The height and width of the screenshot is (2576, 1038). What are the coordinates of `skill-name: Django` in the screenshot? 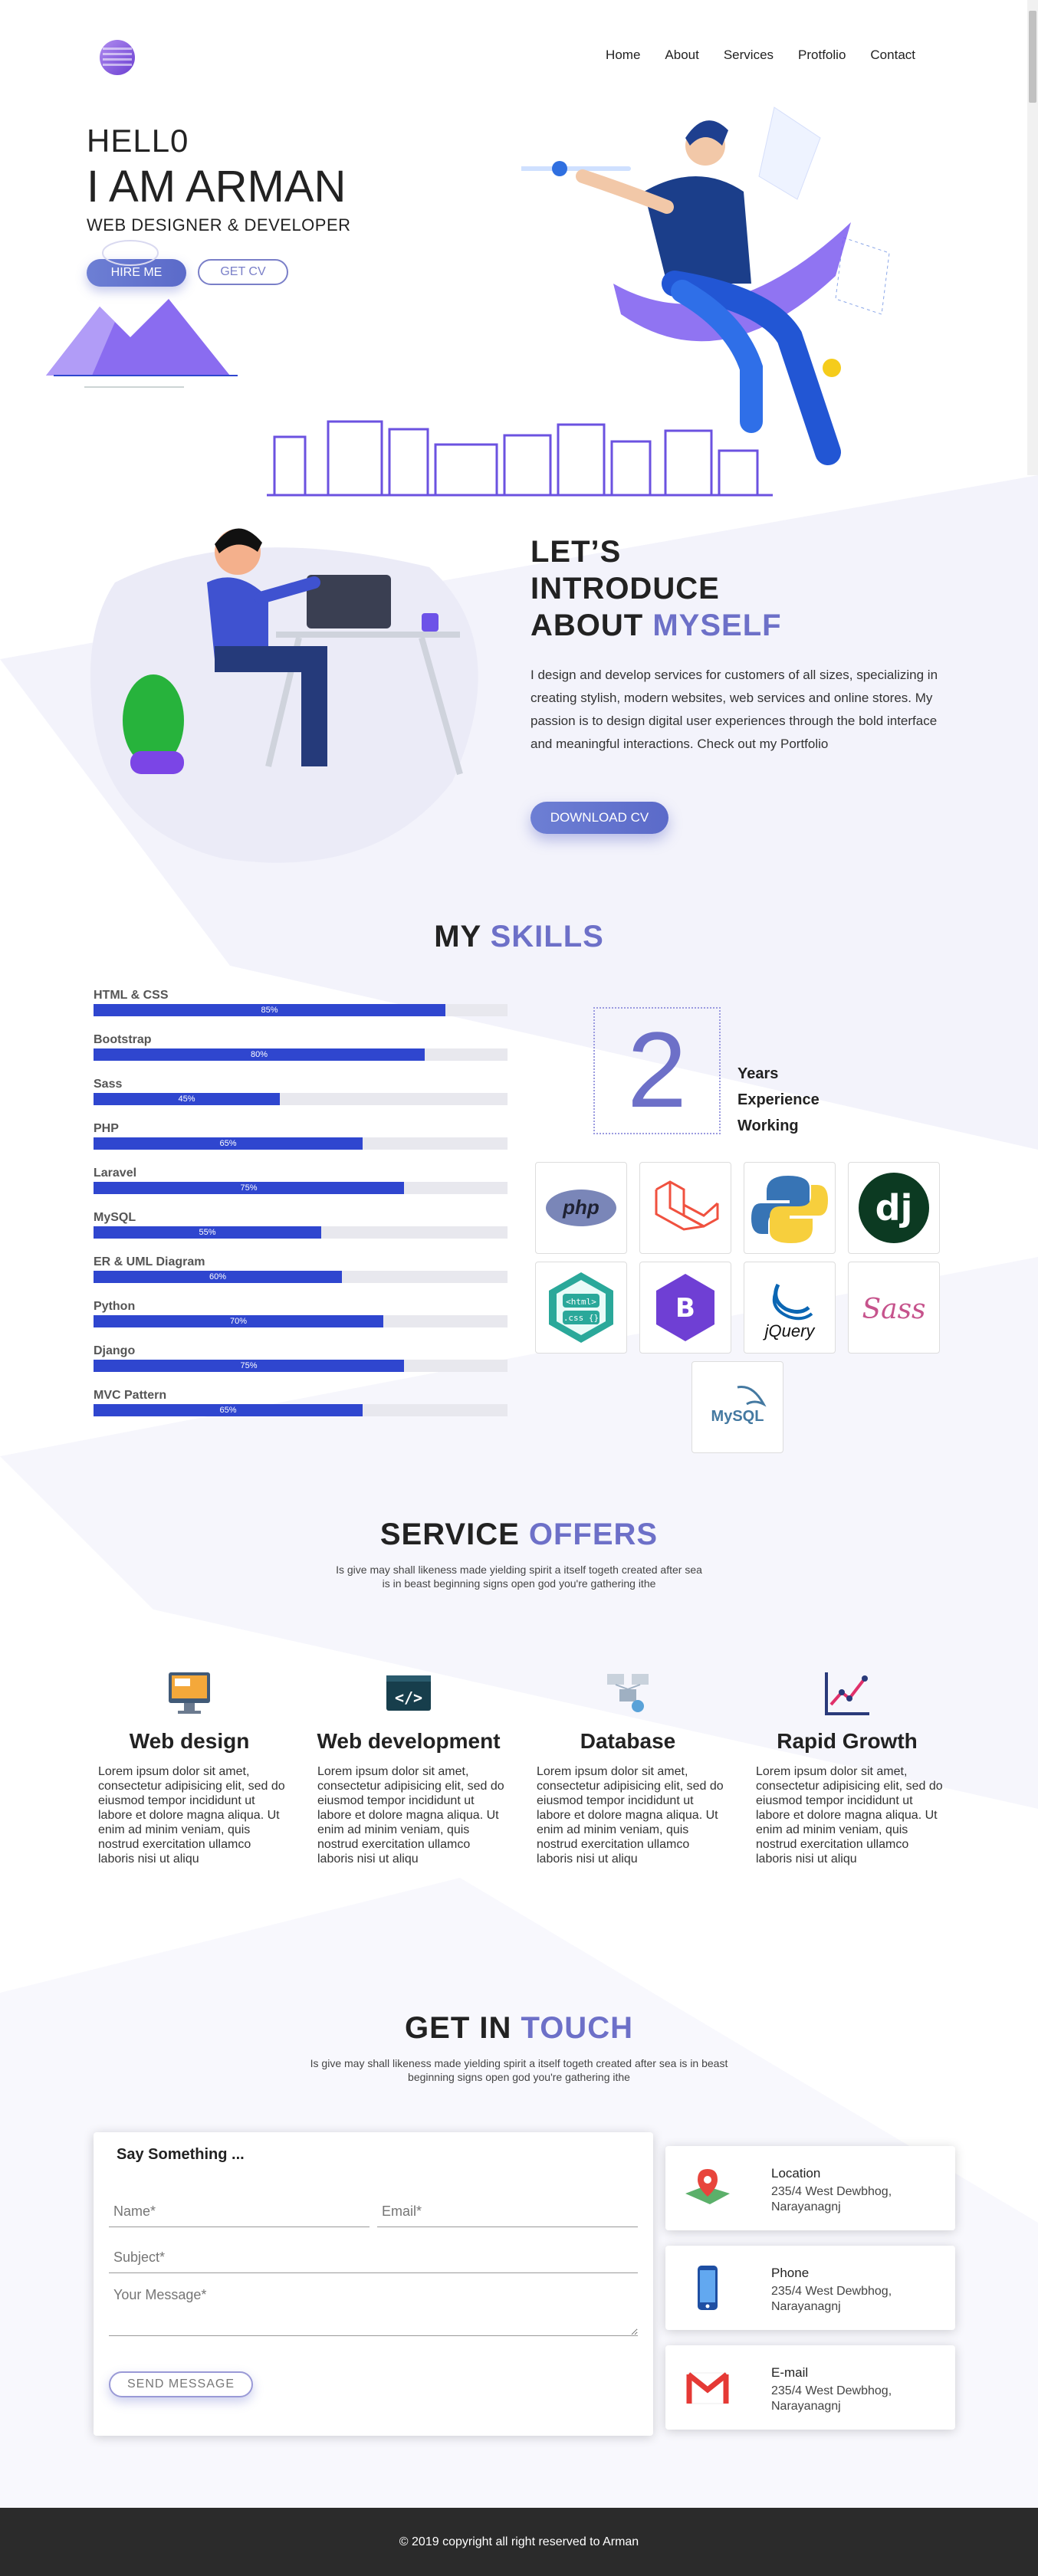 It's located at (115, 1350).